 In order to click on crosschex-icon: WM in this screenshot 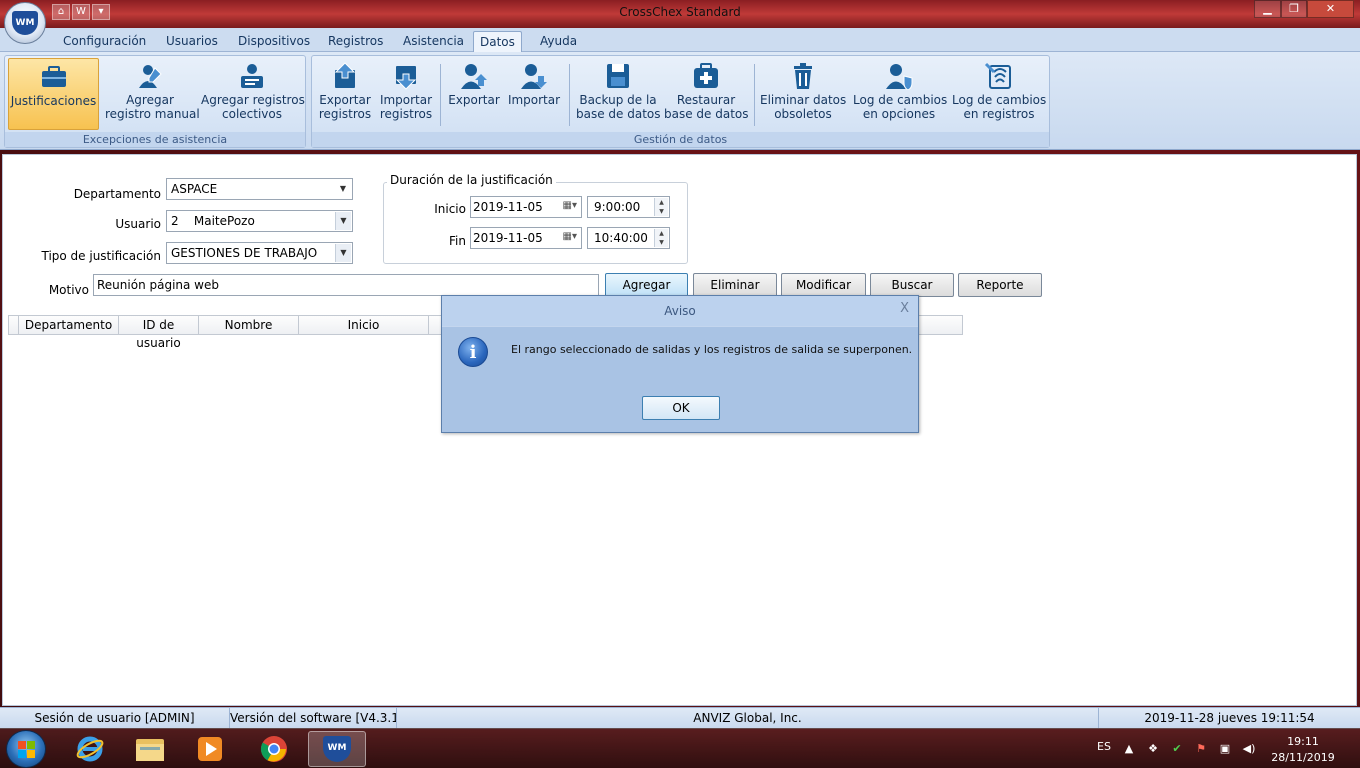, I will do `click(337, 749)`.